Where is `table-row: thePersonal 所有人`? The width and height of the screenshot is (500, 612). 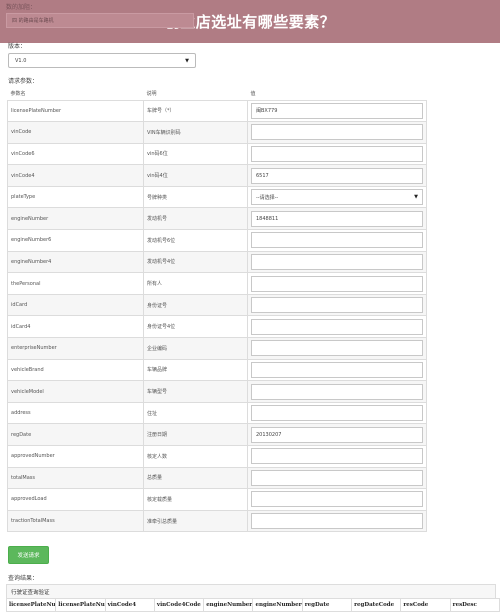
table-row: thePersonal 所有人 is located at coordinates (217, 283).